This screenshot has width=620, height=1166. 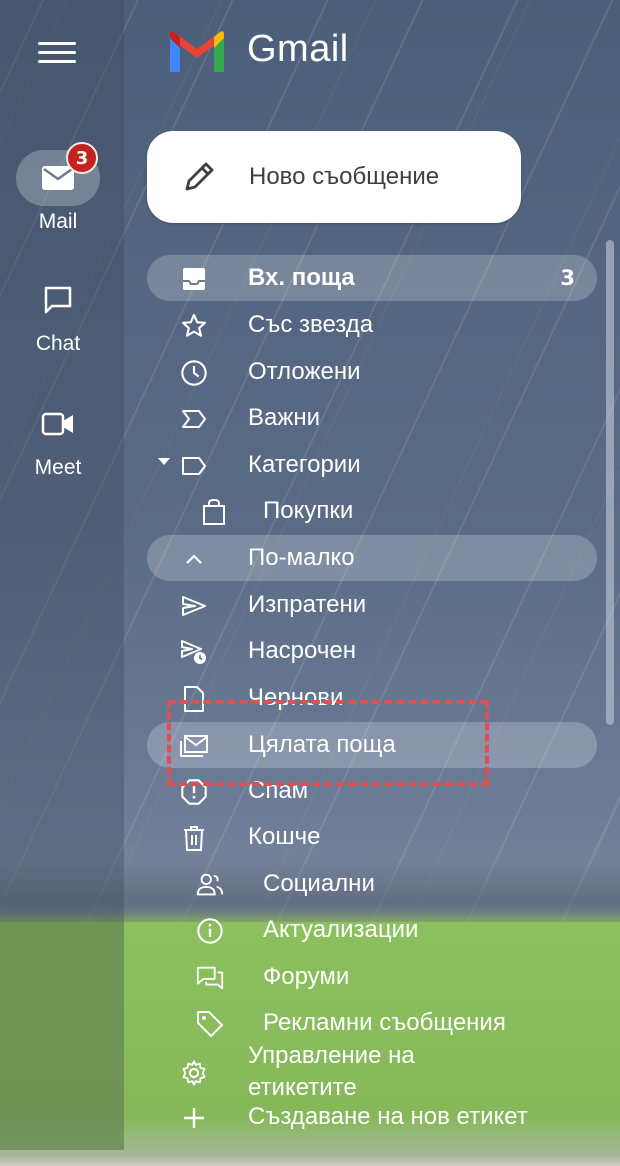 I want to click on create-label-link: Създаване на нов етикет, so click(x=372, y=1117).